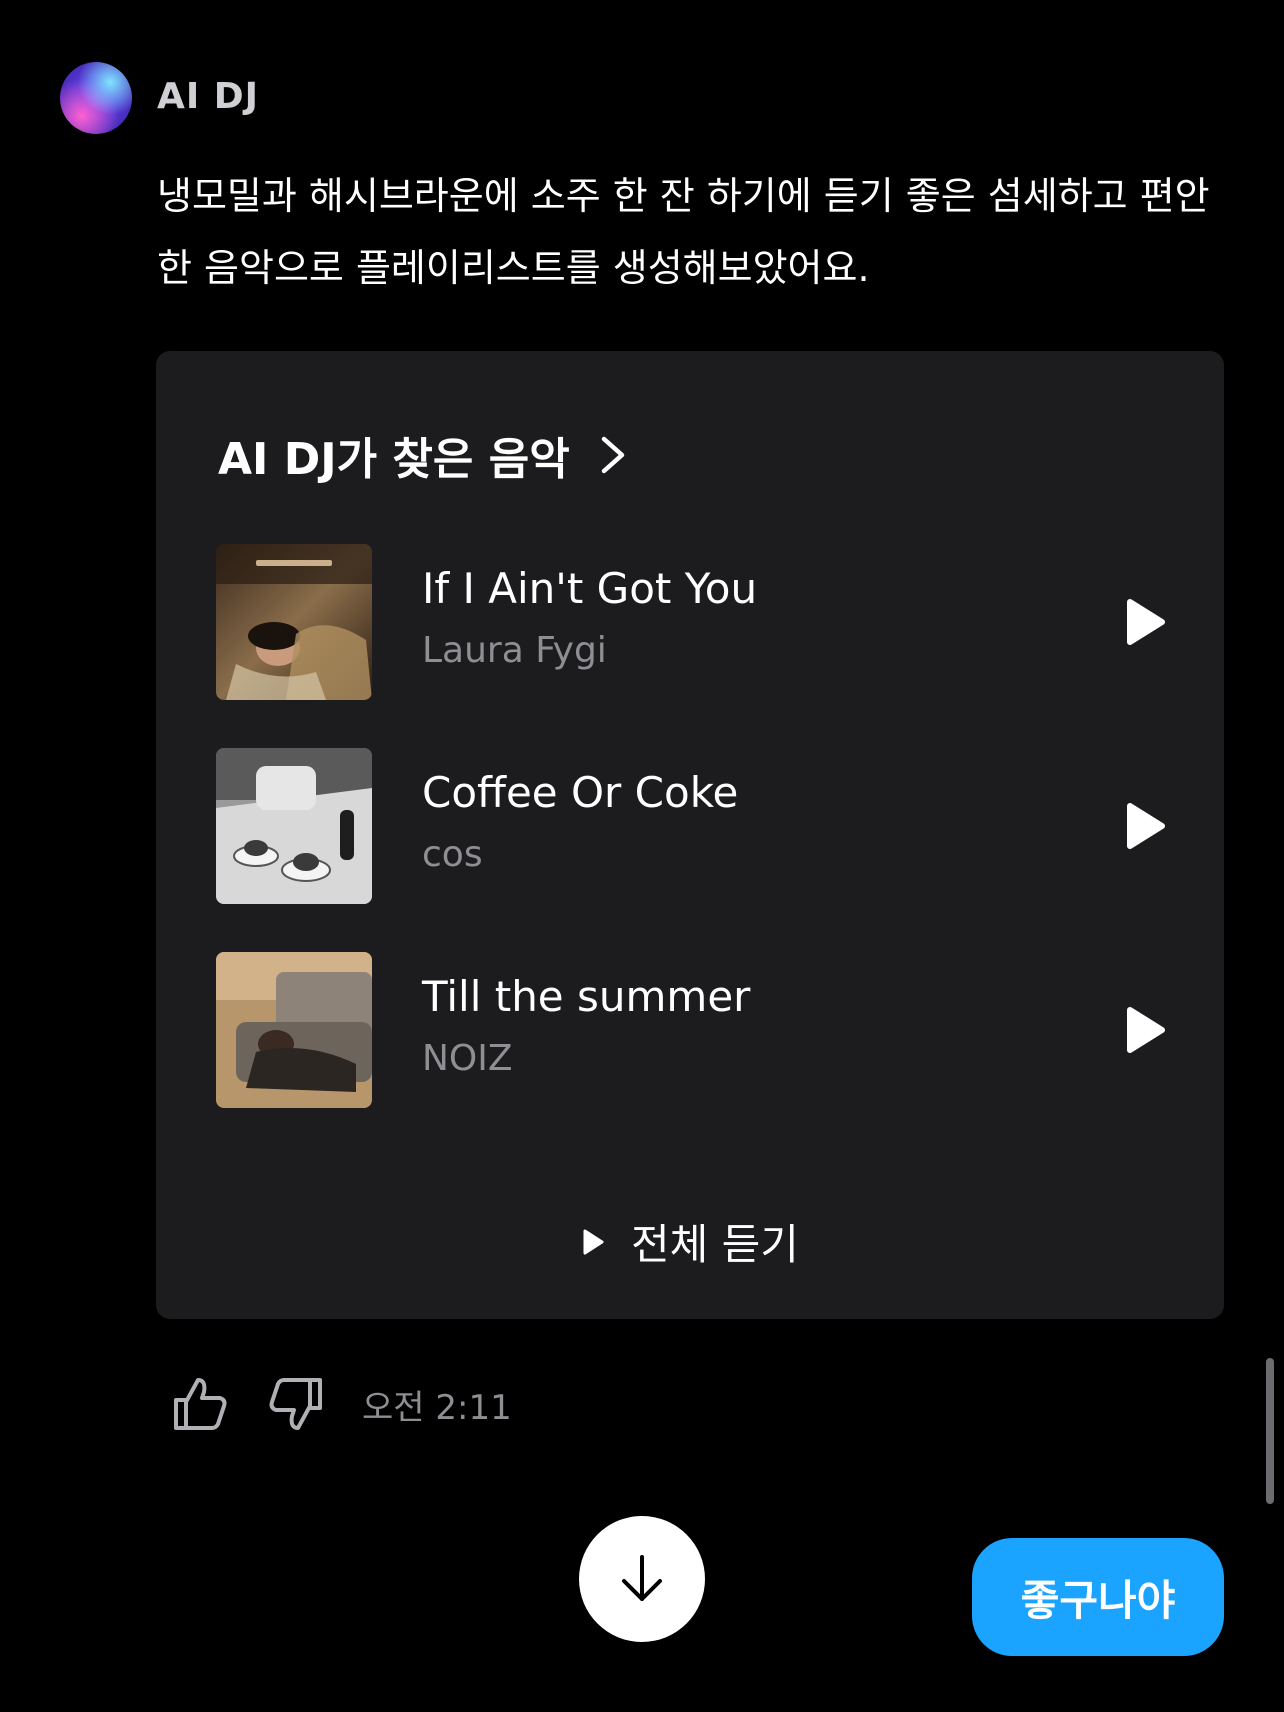 This screenshot has height=1712, width=1284. Describe the element at coordinates (467, 1058) in the screenshot. I see `track-artist: NOIZ` at that location.